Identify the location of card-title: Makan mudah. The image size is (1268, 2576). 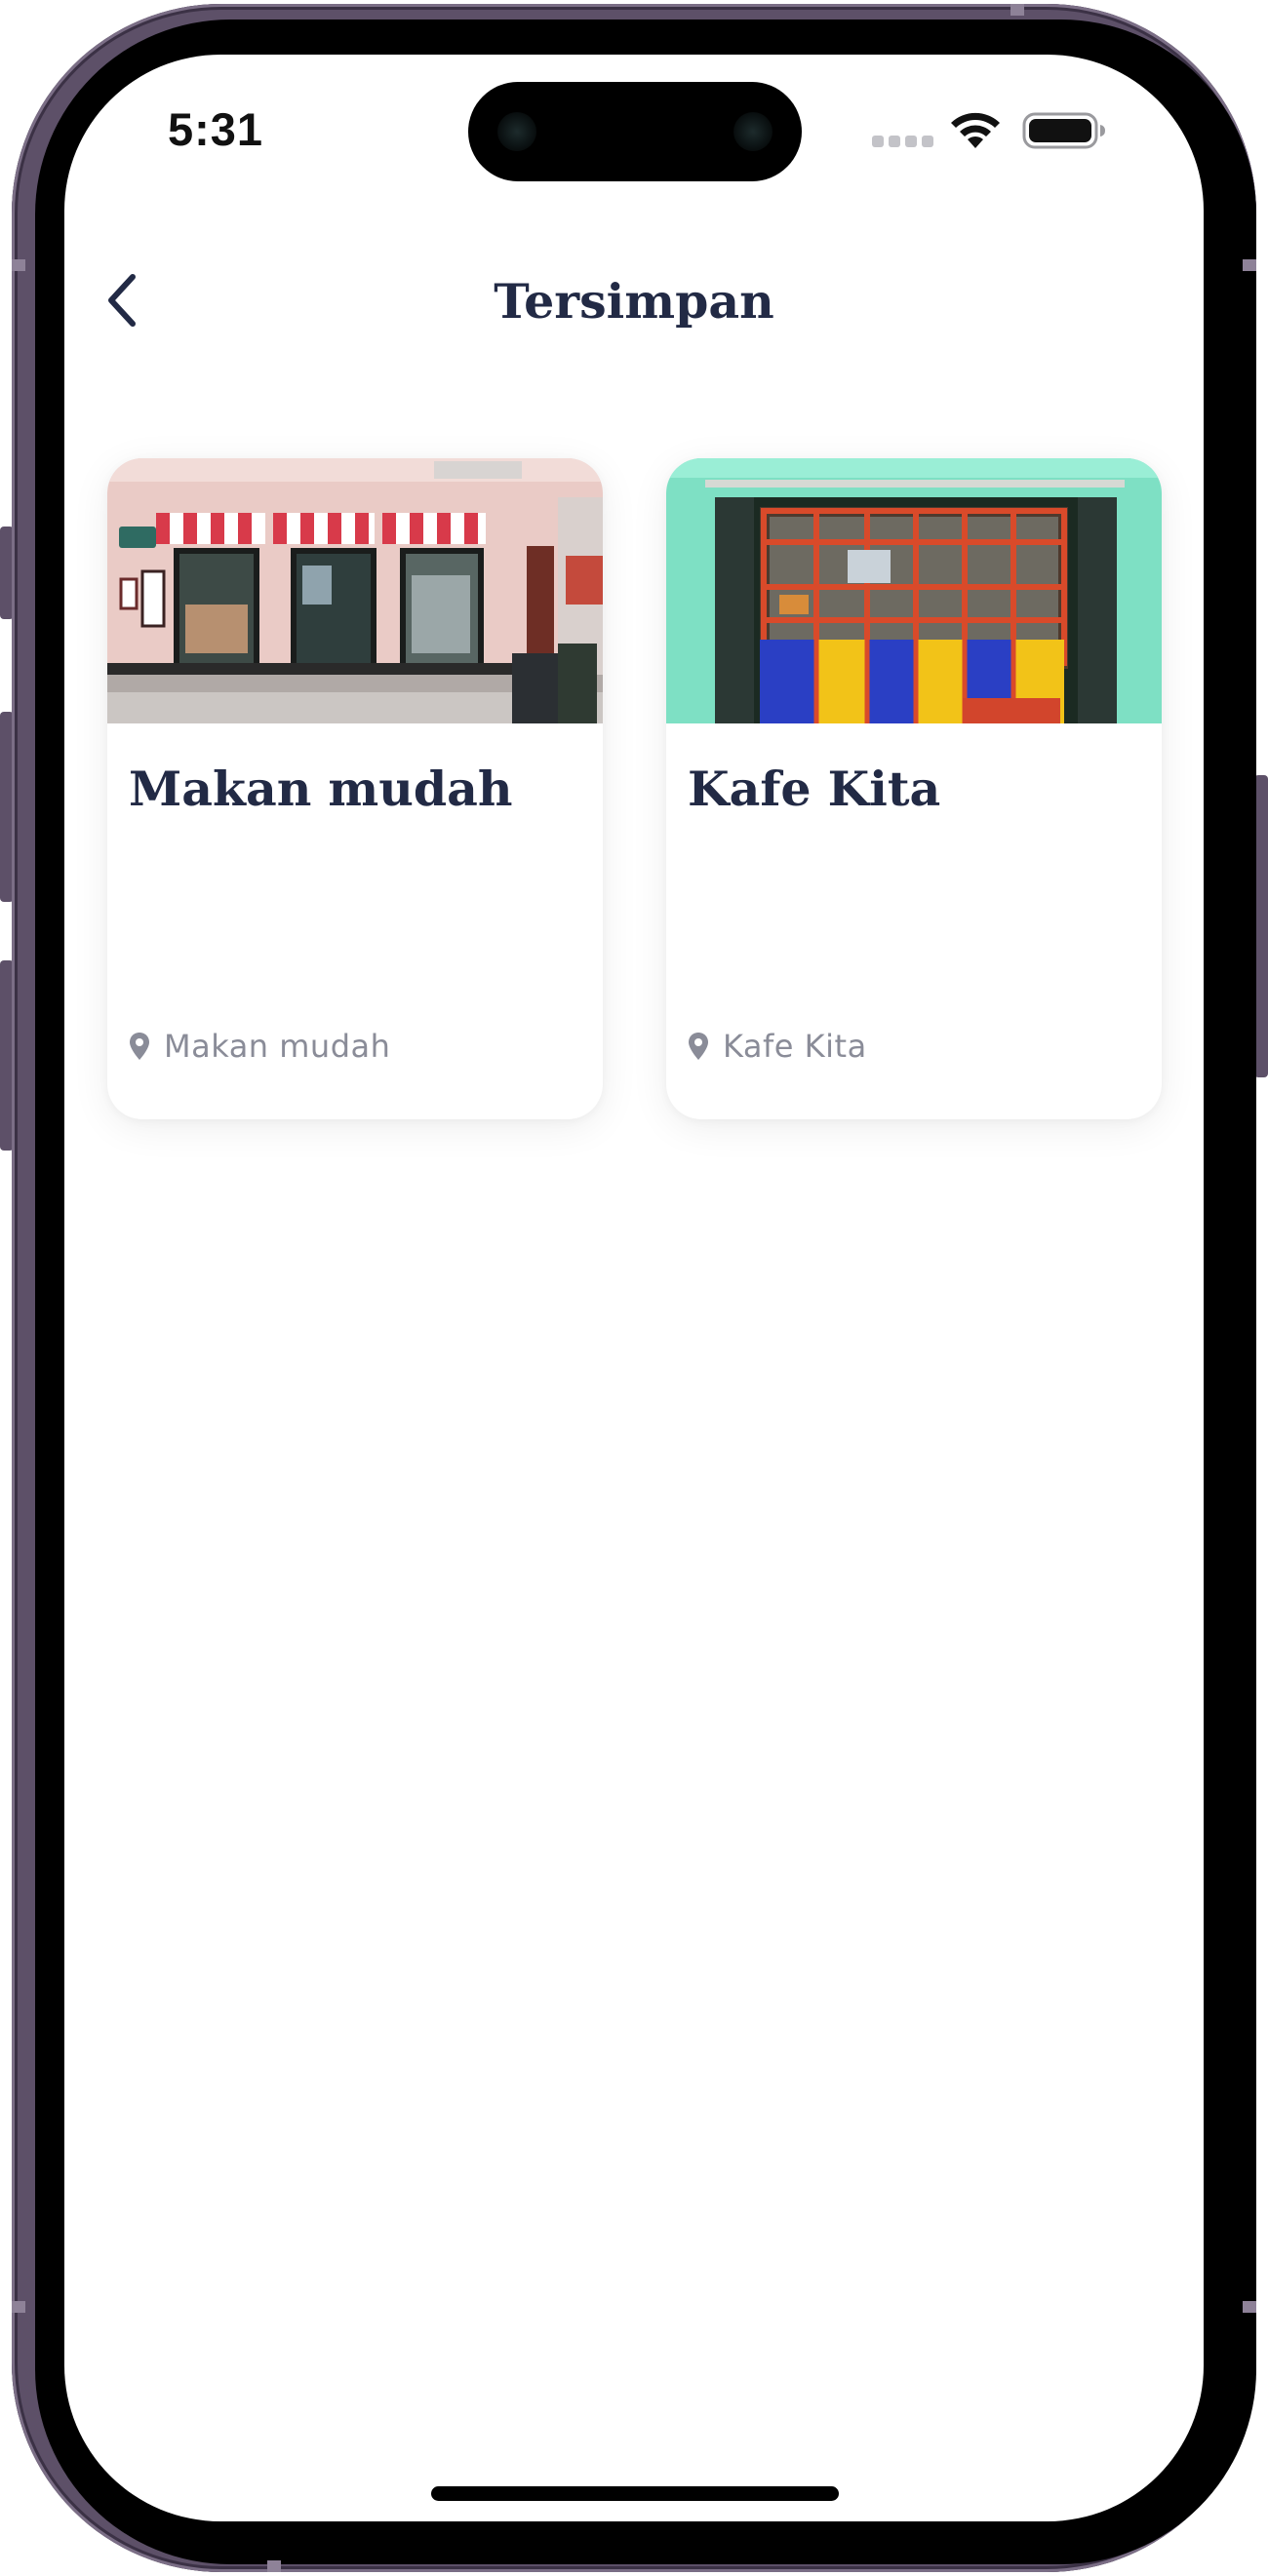
(321, 789).